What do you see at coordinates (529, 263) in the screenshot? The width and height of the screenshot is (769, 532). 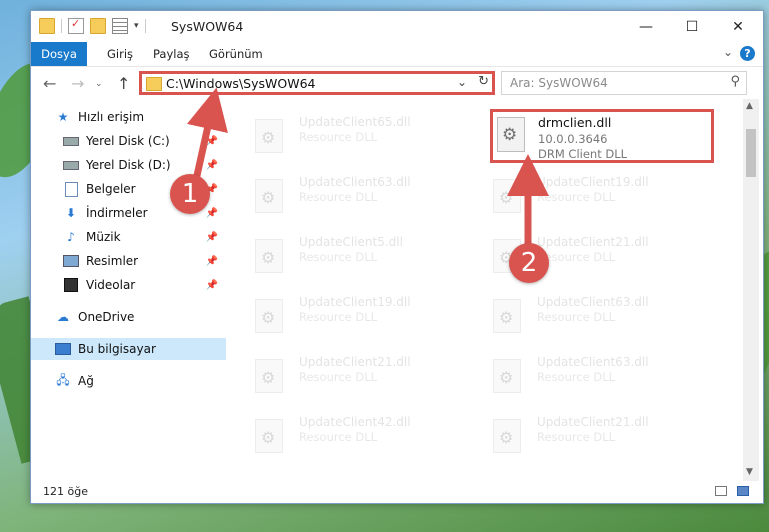 I see `step-badge-2: 2` at bounding box center [529, 263].